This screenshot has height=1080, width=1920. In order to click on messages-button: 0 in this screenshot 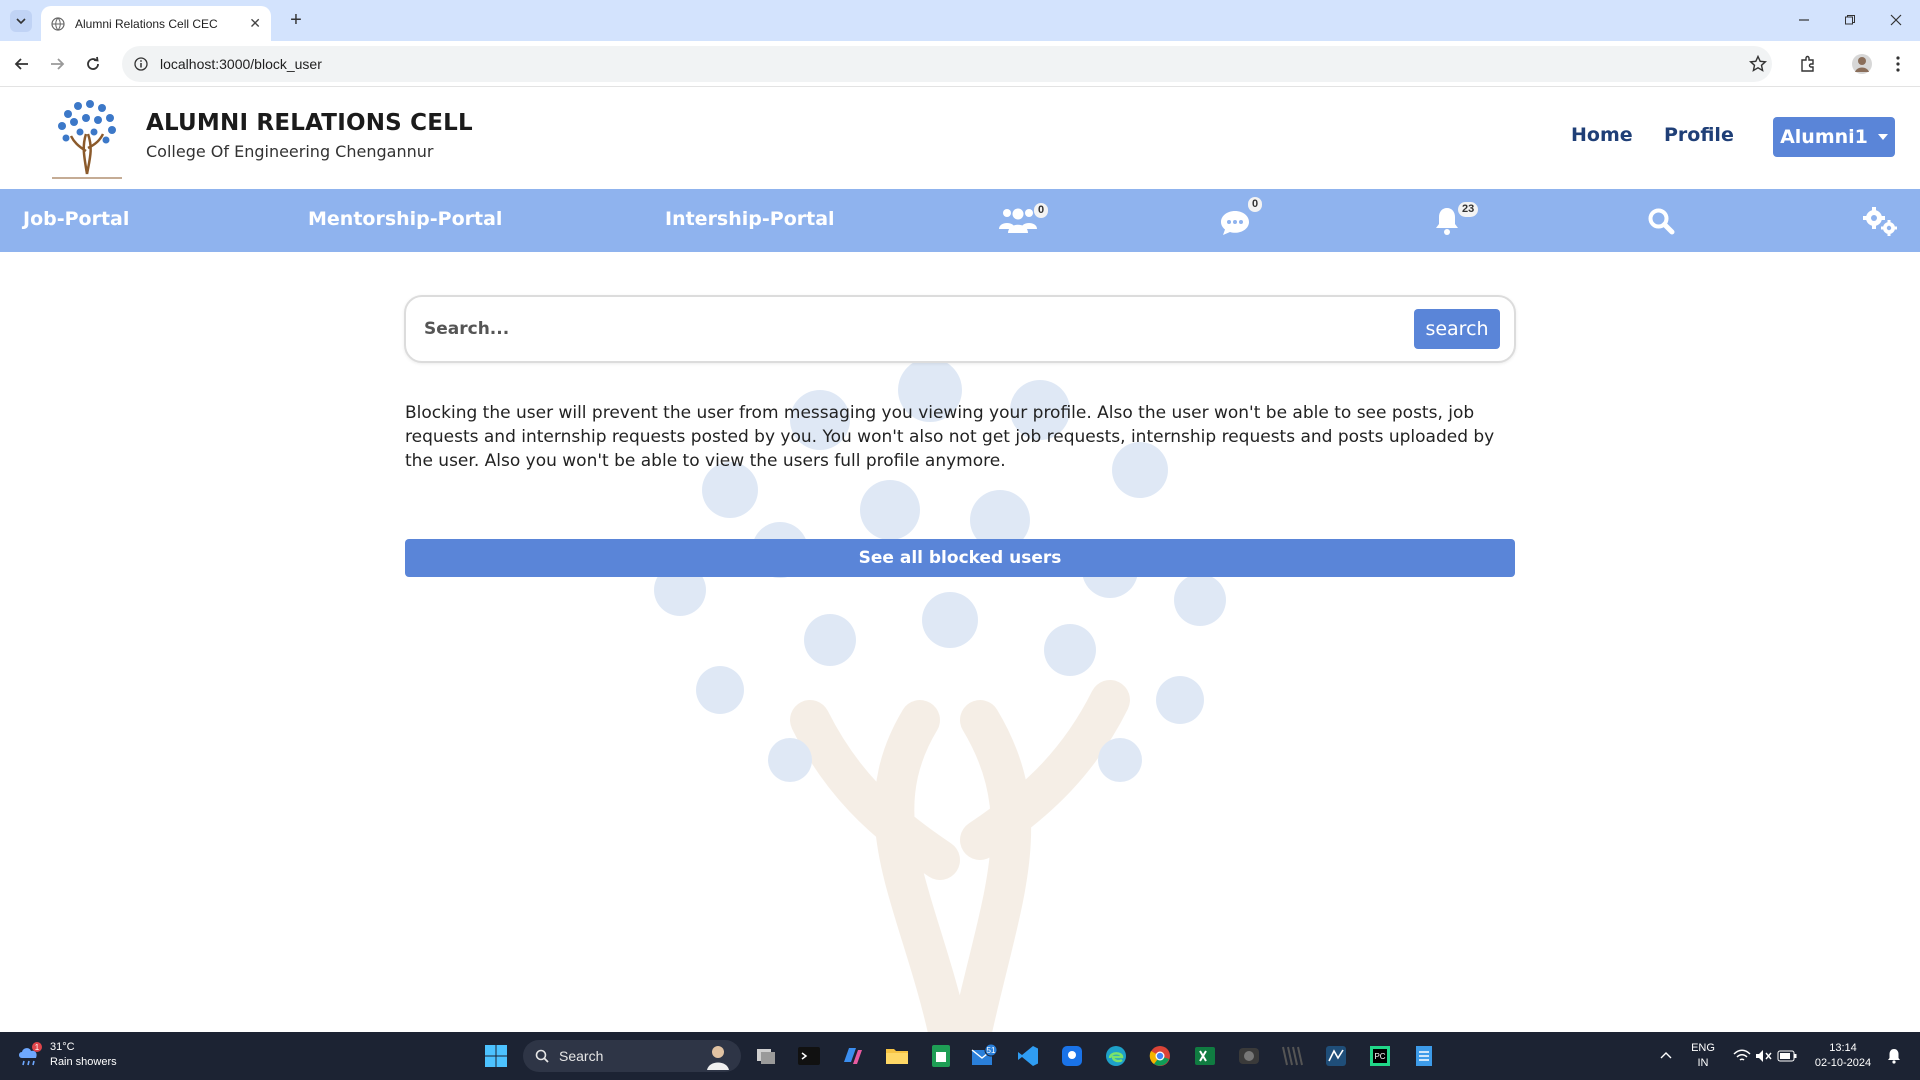, I will do `click(1245, 217)`.